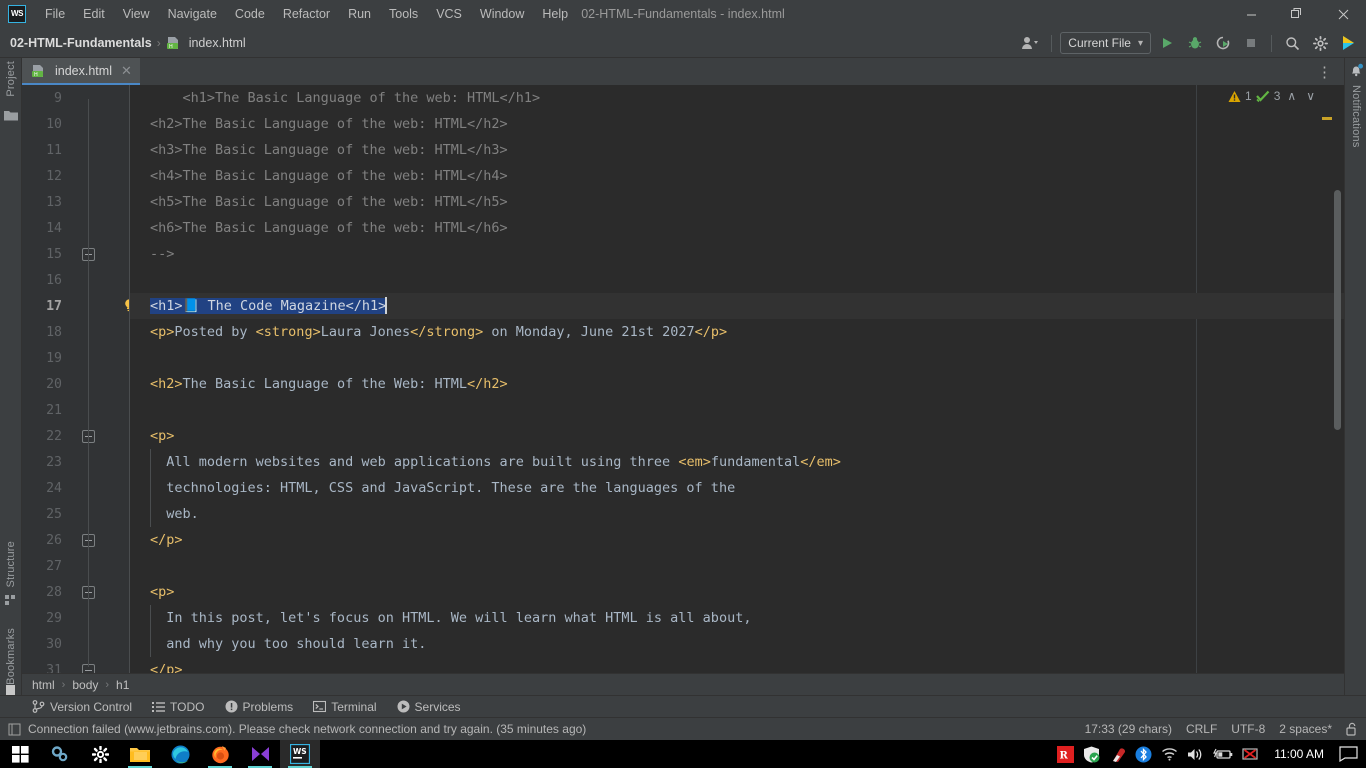 This screenshot has height=768, width=1366. Describe the element at coordinates (76, 98) in the screenshot. I see `gutter-line: 9` at that location.